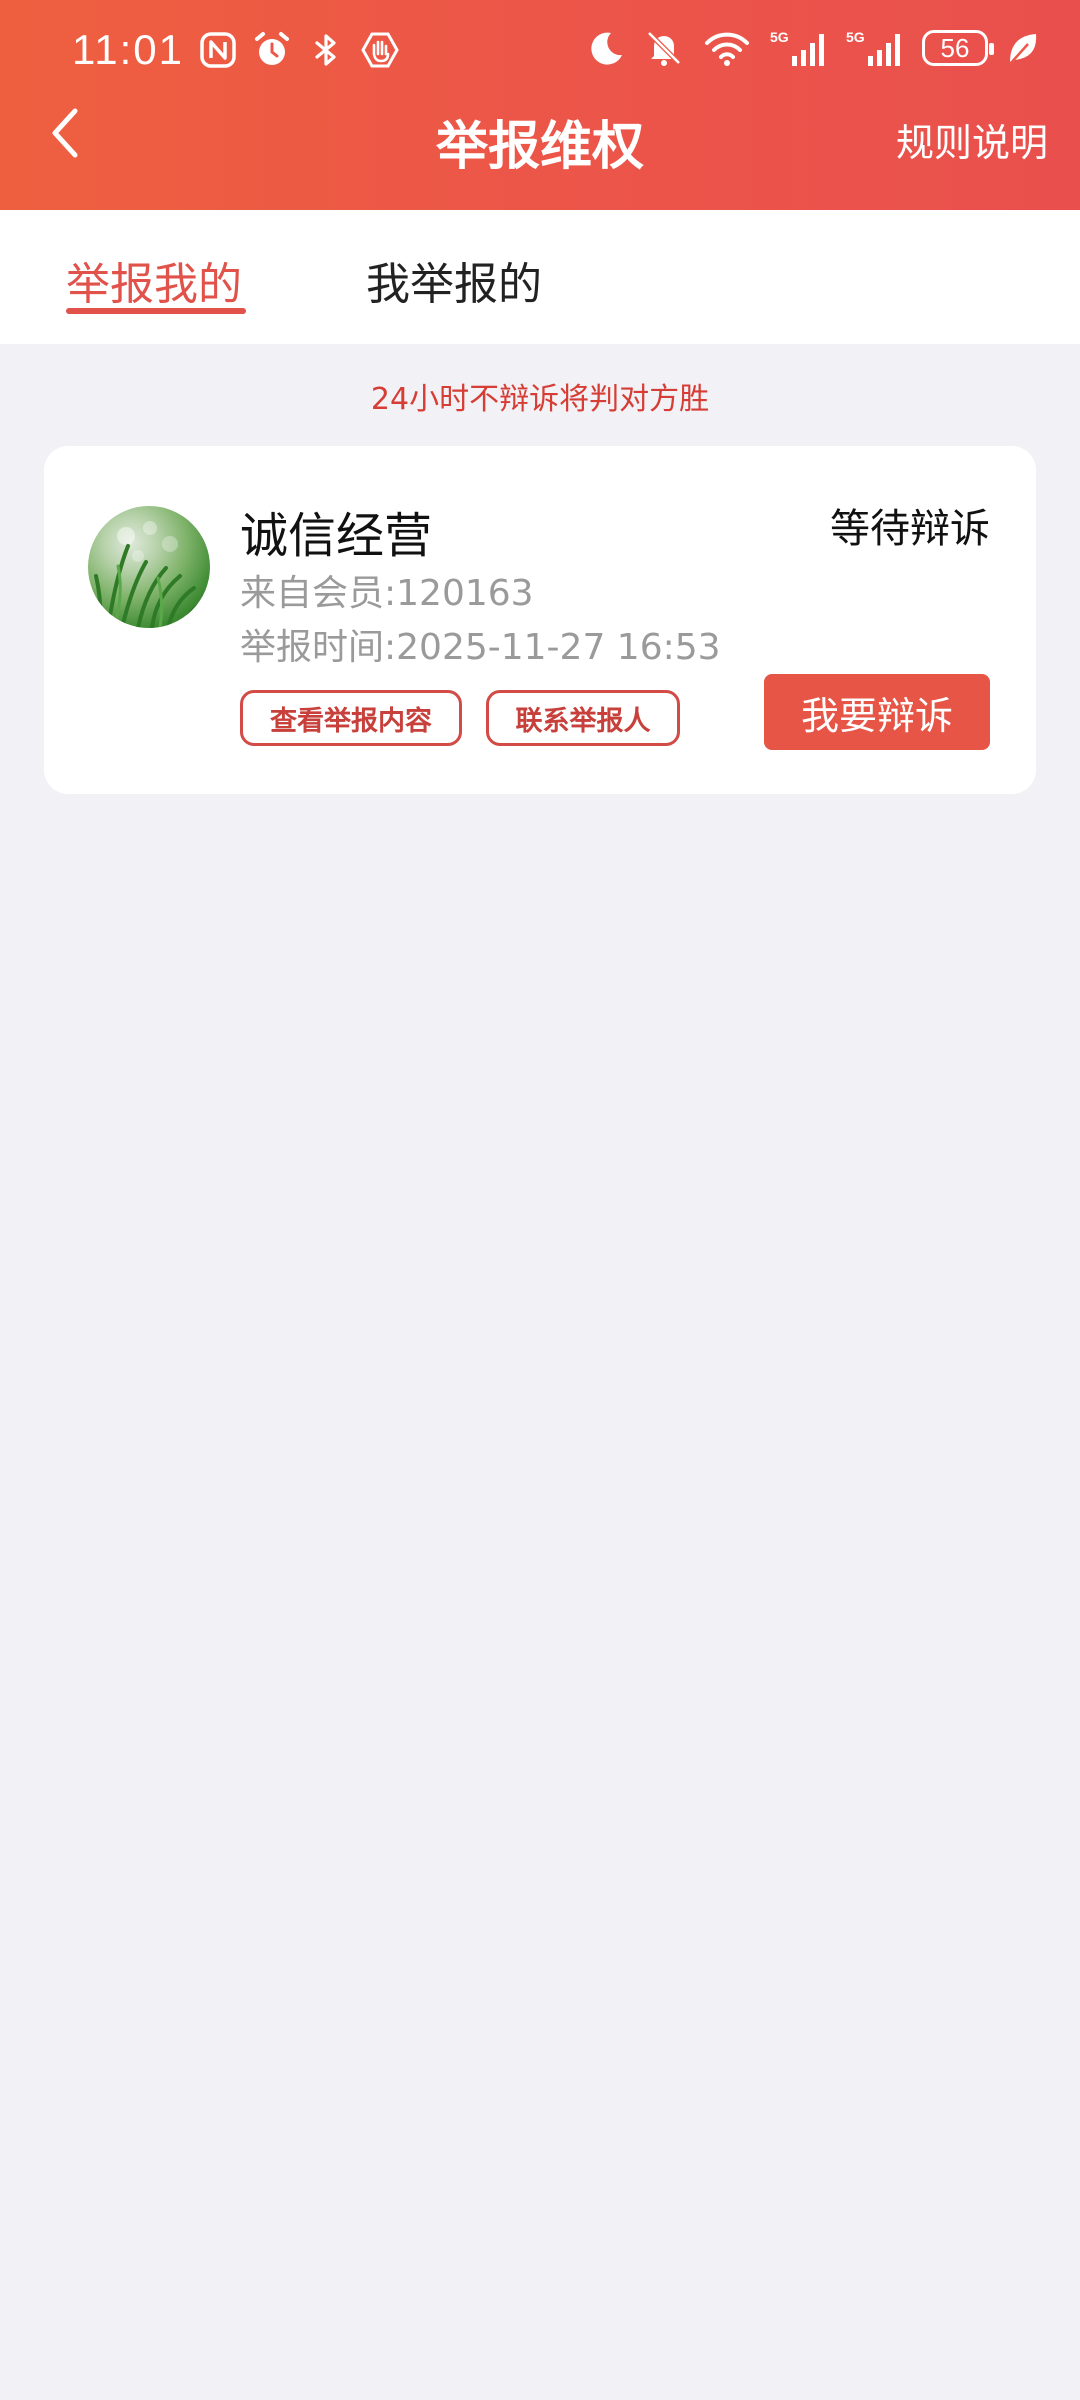  I want to click on status-right-icons: 5G 5G 56, so click(813, 48).